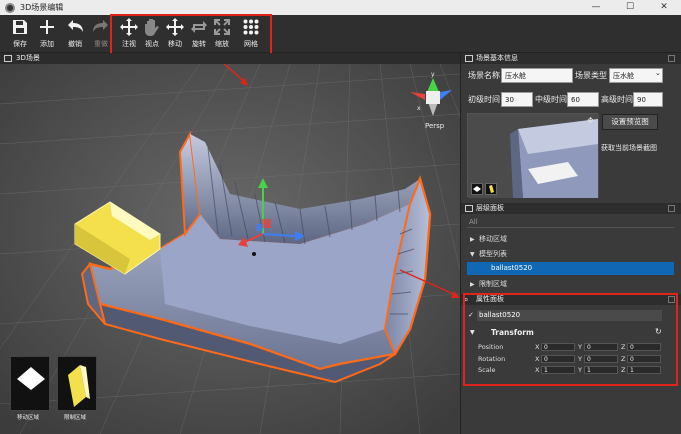 The width and height of the screenshot is (681, 434). I want to click on tree-item-model-list: ▼ 模型列表, so click(570, 254).